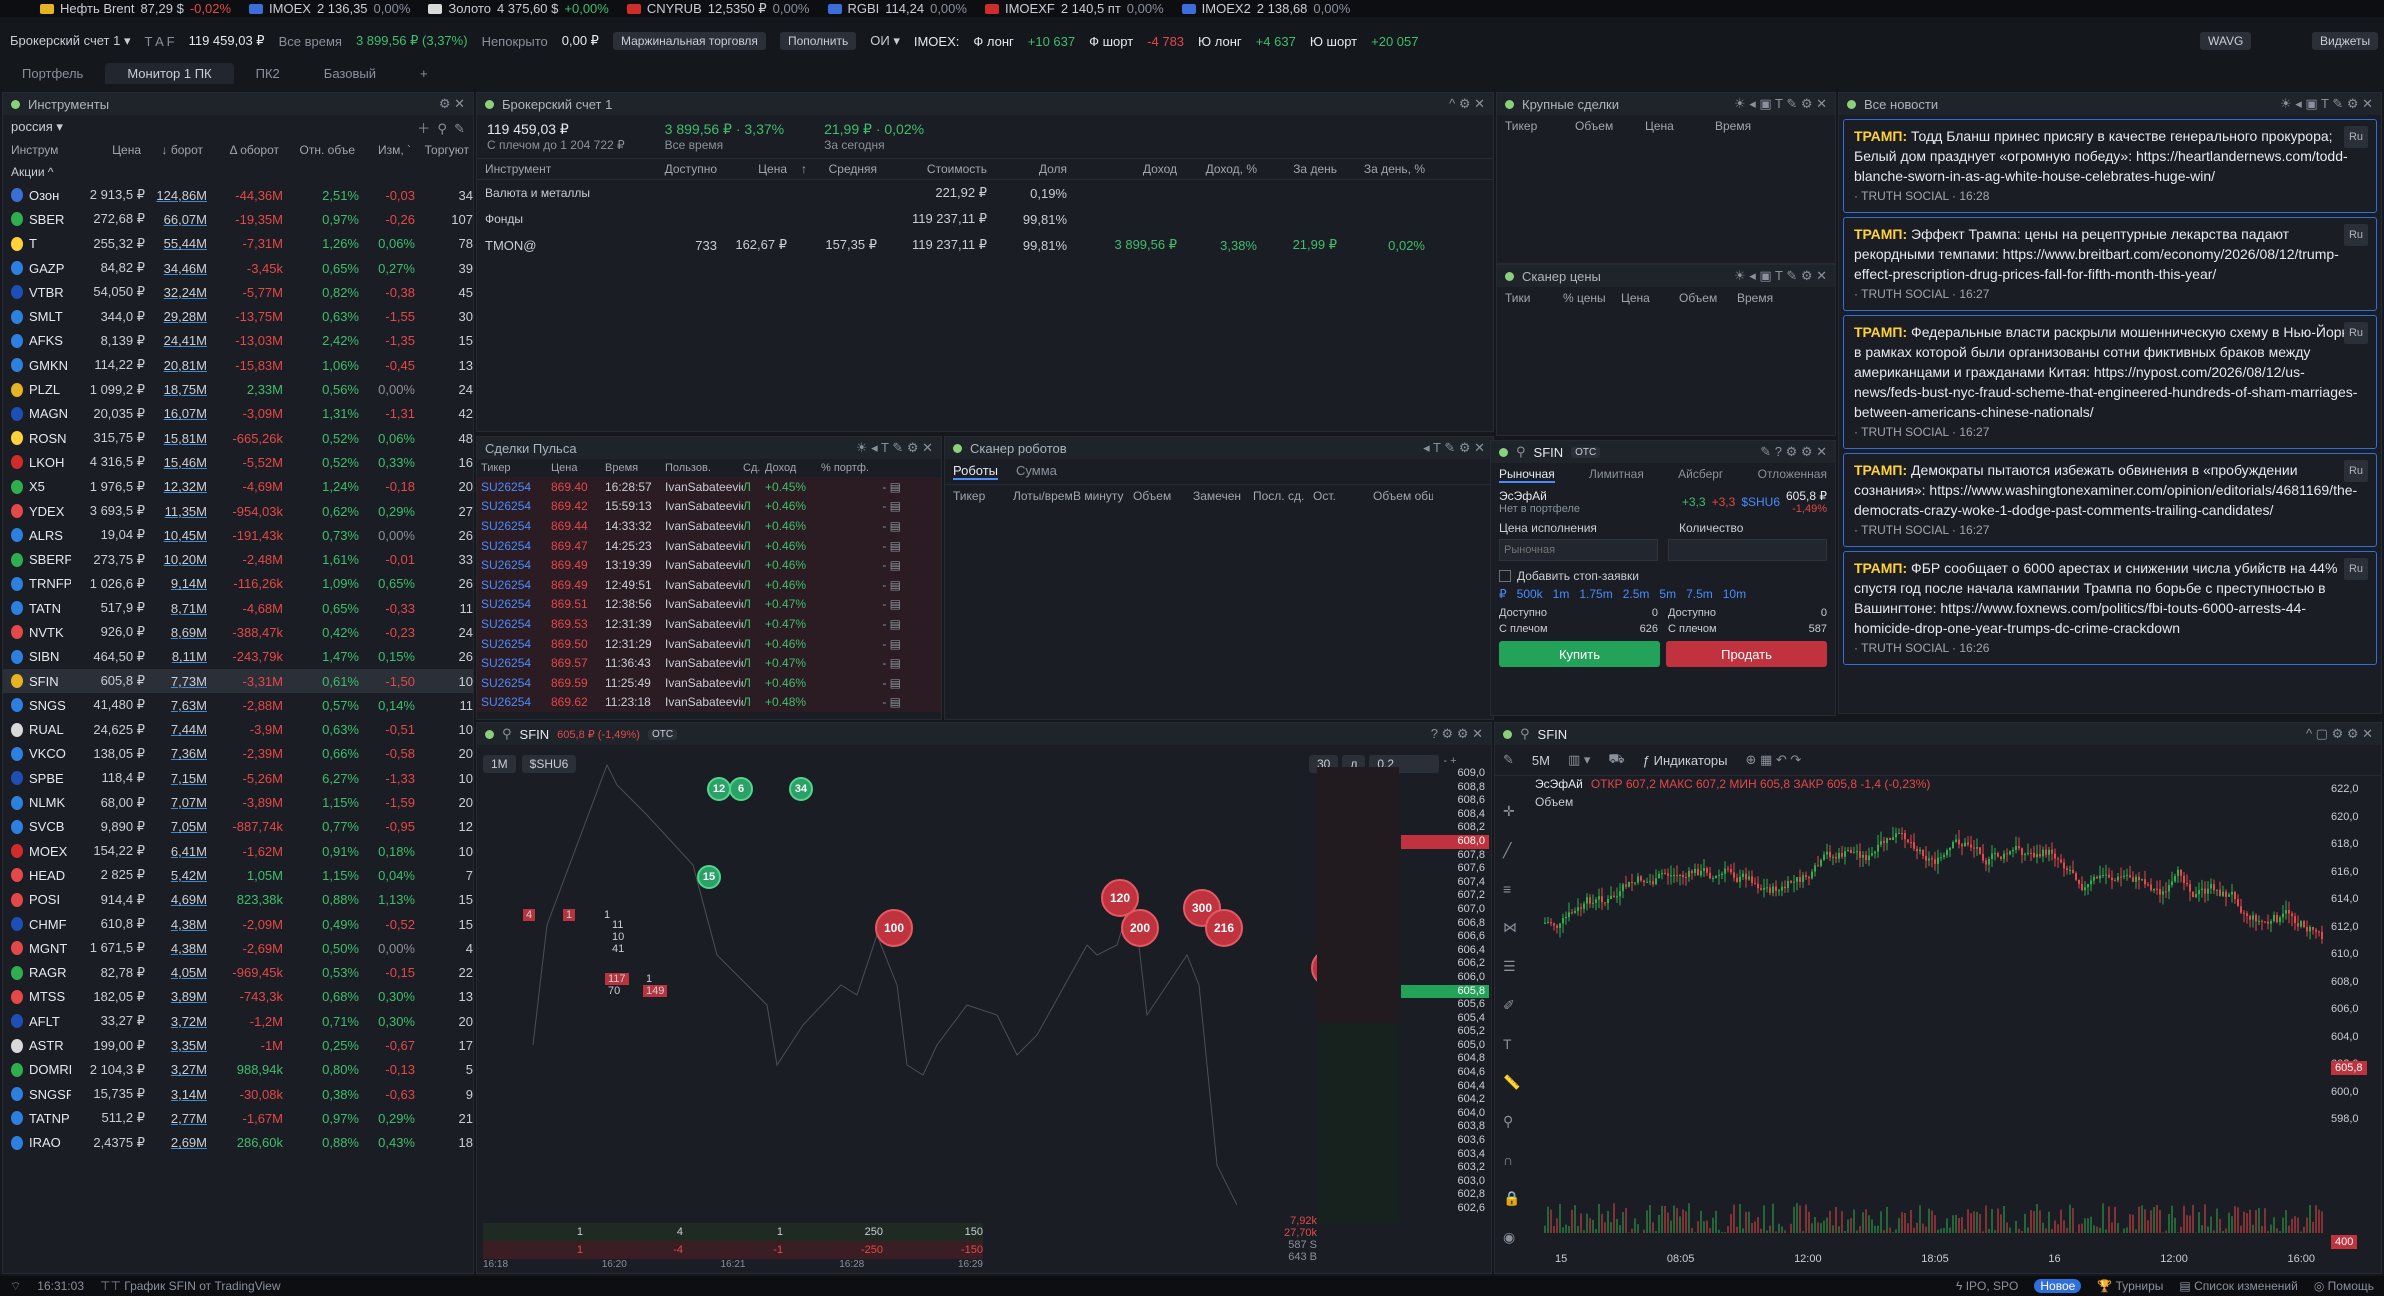 This screenshot has width=2384, height=1296. Describe the element at coordinates (1513, 1082) in the screenshot. I see `ruler-icon: 📏` at that location.